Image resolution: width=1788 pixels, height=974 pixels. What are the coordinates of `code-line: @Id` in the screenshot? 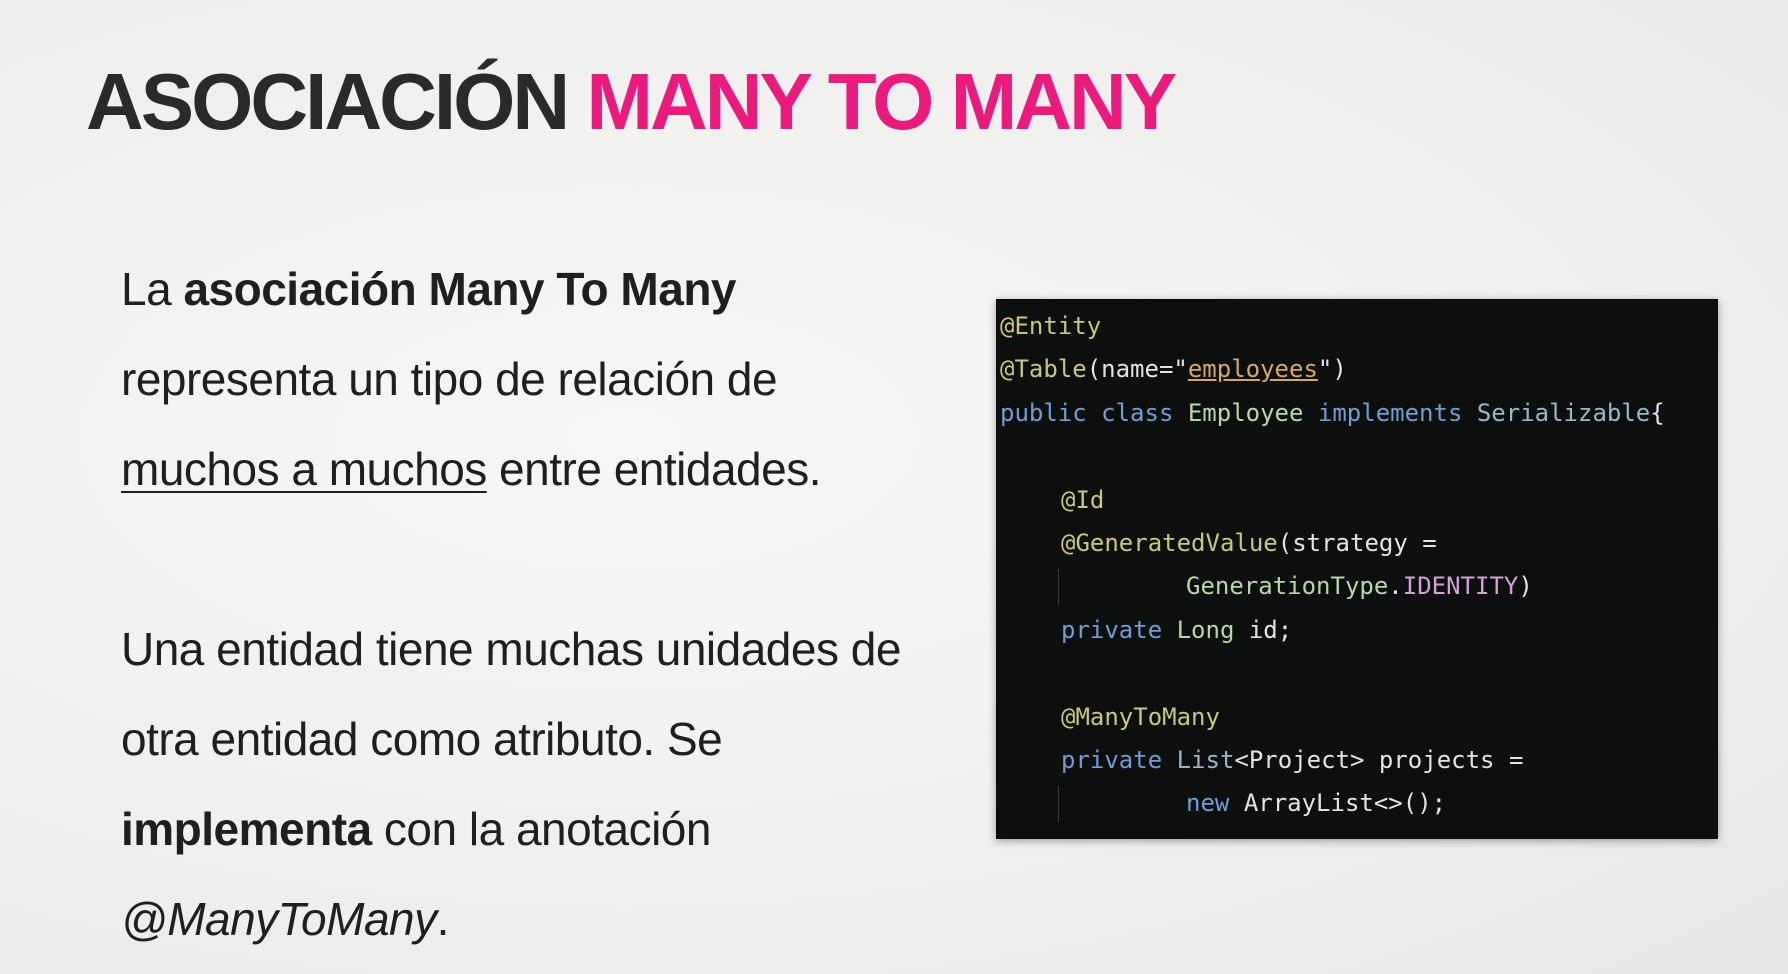 It's located at (1083, 499).